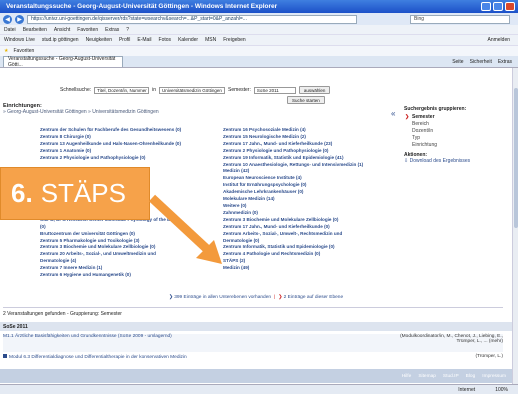 The height and width of the screenshot is (405, 518). Describe the element at coordinates (305, 199) in the screenshot. I see `right-unit-item: Molekulare Medizin (14)` at that location.